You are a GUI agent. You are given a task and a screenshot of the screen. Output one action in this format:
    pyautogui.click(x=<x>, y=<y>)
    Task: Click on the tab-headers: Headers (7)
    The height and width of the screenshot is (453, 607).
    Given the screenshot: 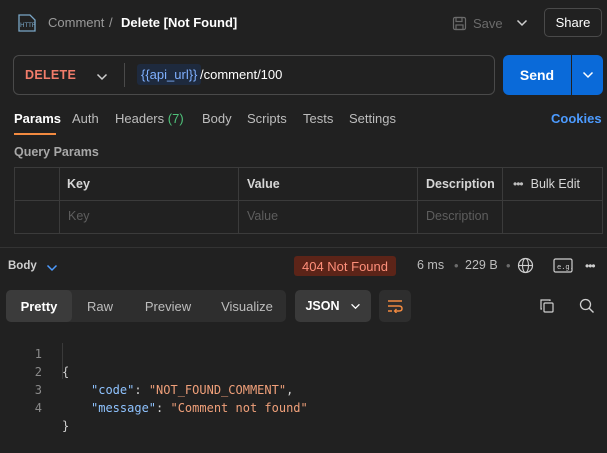 What is the action you would take?
    pyautogui.click(x=149, y=118)
    